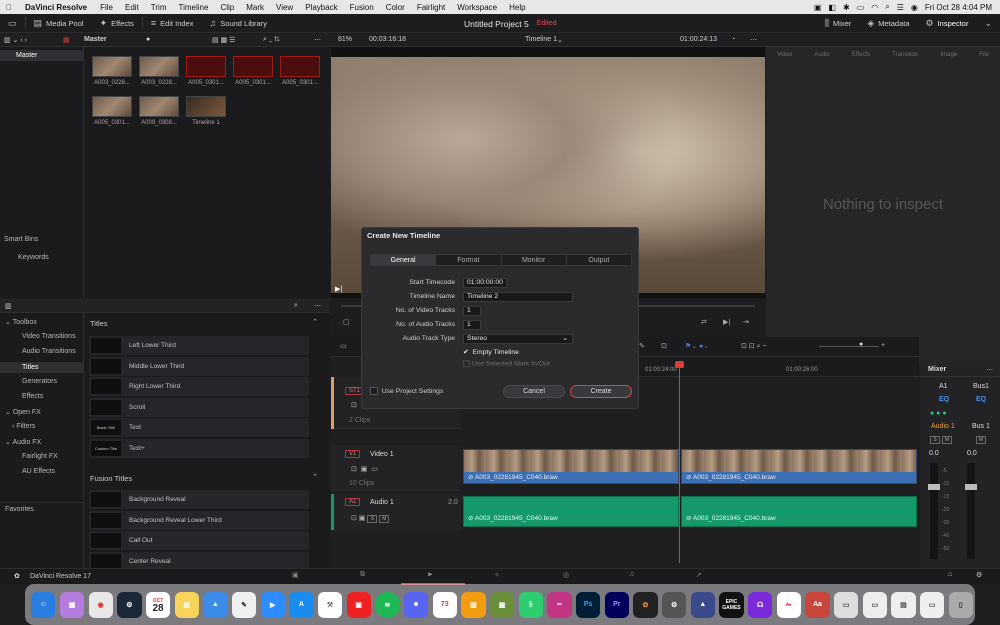 The height and width of the screenshot is (625, 1000). What do you see at coordinates (631, 574) in the screenshot?
I see `page-fairlight-icon: ♫` at bounding box center [631, 574].